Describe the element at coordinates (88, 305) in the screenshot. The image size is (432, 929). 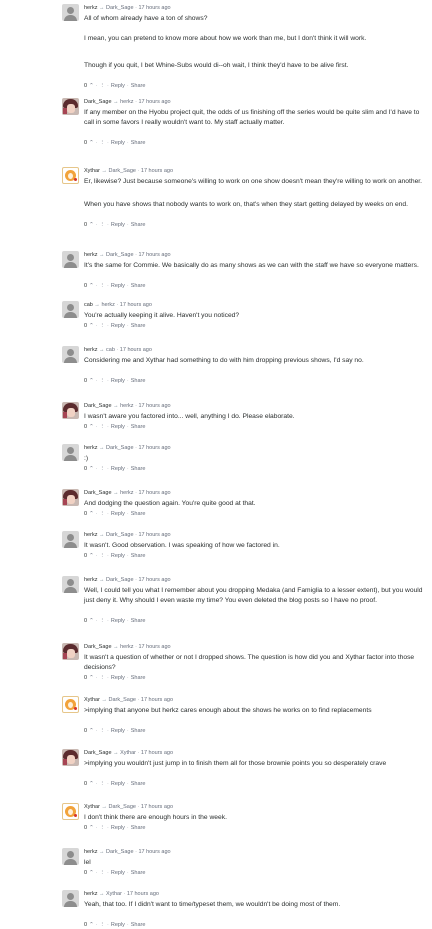
I see `author-name: cab` at that location.